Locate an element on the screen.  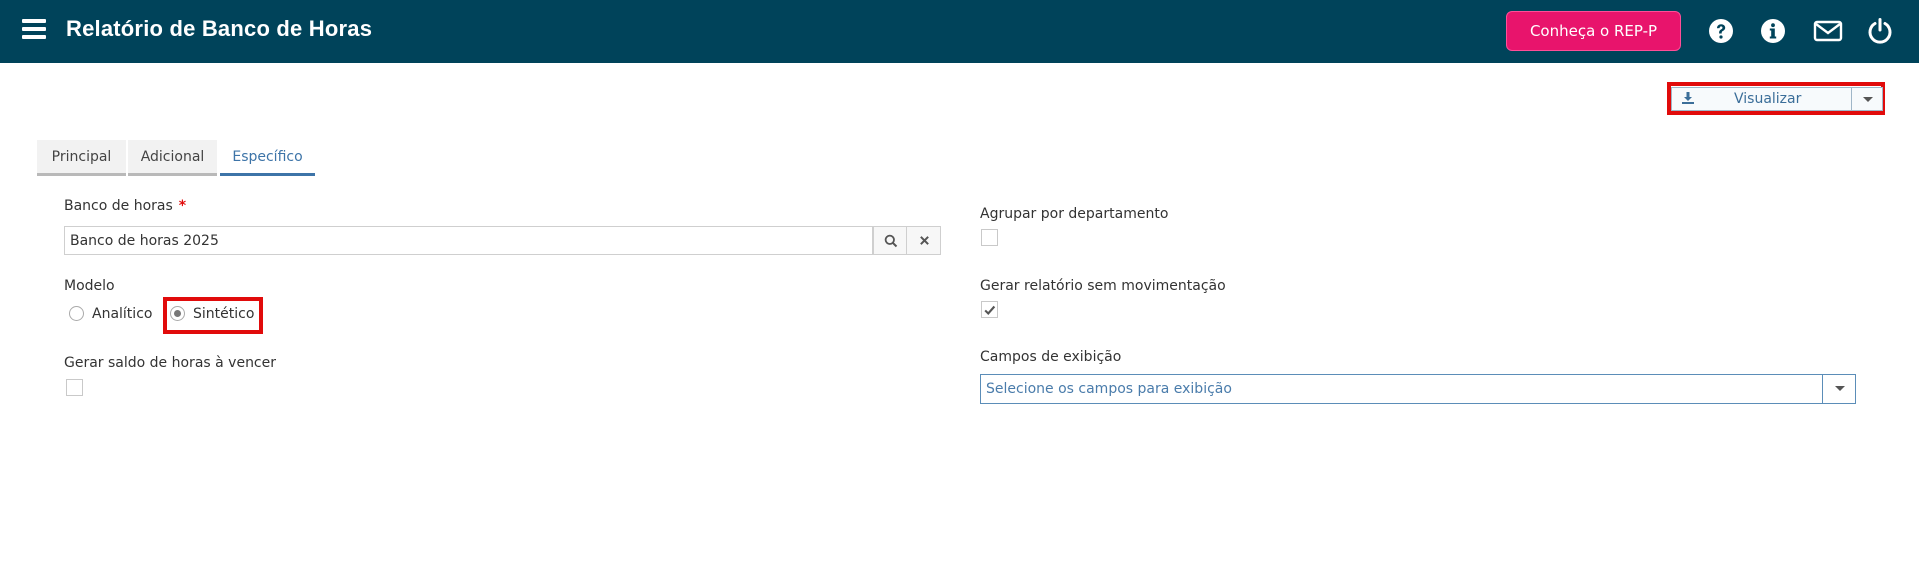
balance-label: Gerar saldo de horas à vencer is located at coordinates (170, 363).